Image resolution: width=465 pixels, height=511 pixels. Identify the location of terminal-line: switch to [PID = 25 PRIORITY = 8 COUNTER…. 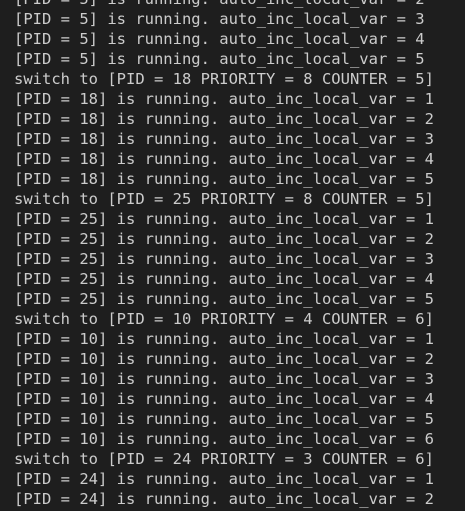
(224, 199).